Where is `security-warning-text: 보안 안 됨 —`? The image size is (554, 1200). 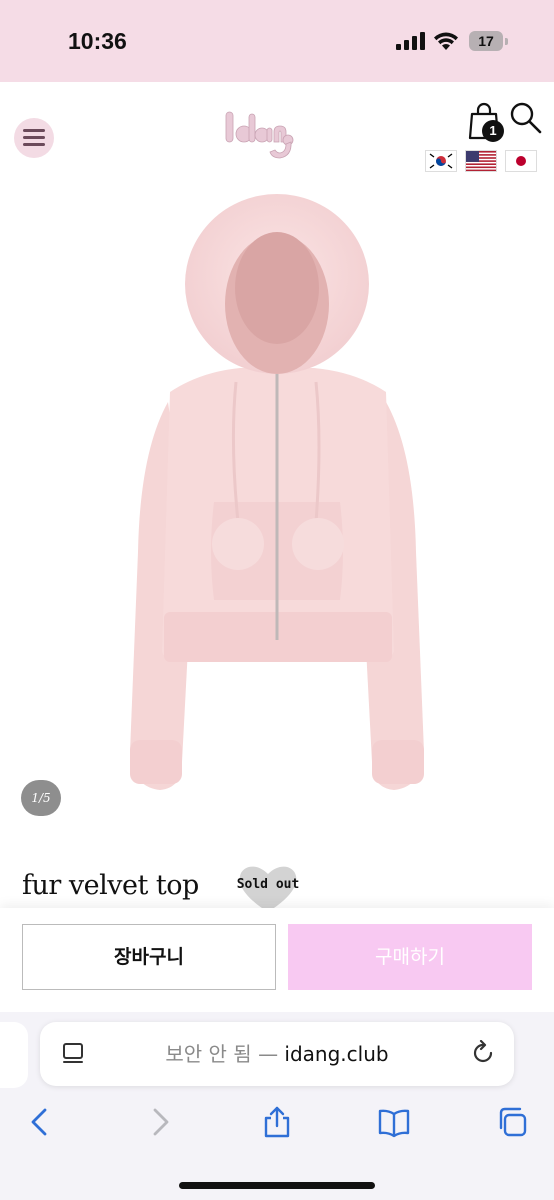
security-warning-text: 보안 안 됨 — is located at coordinates (225, 1054).